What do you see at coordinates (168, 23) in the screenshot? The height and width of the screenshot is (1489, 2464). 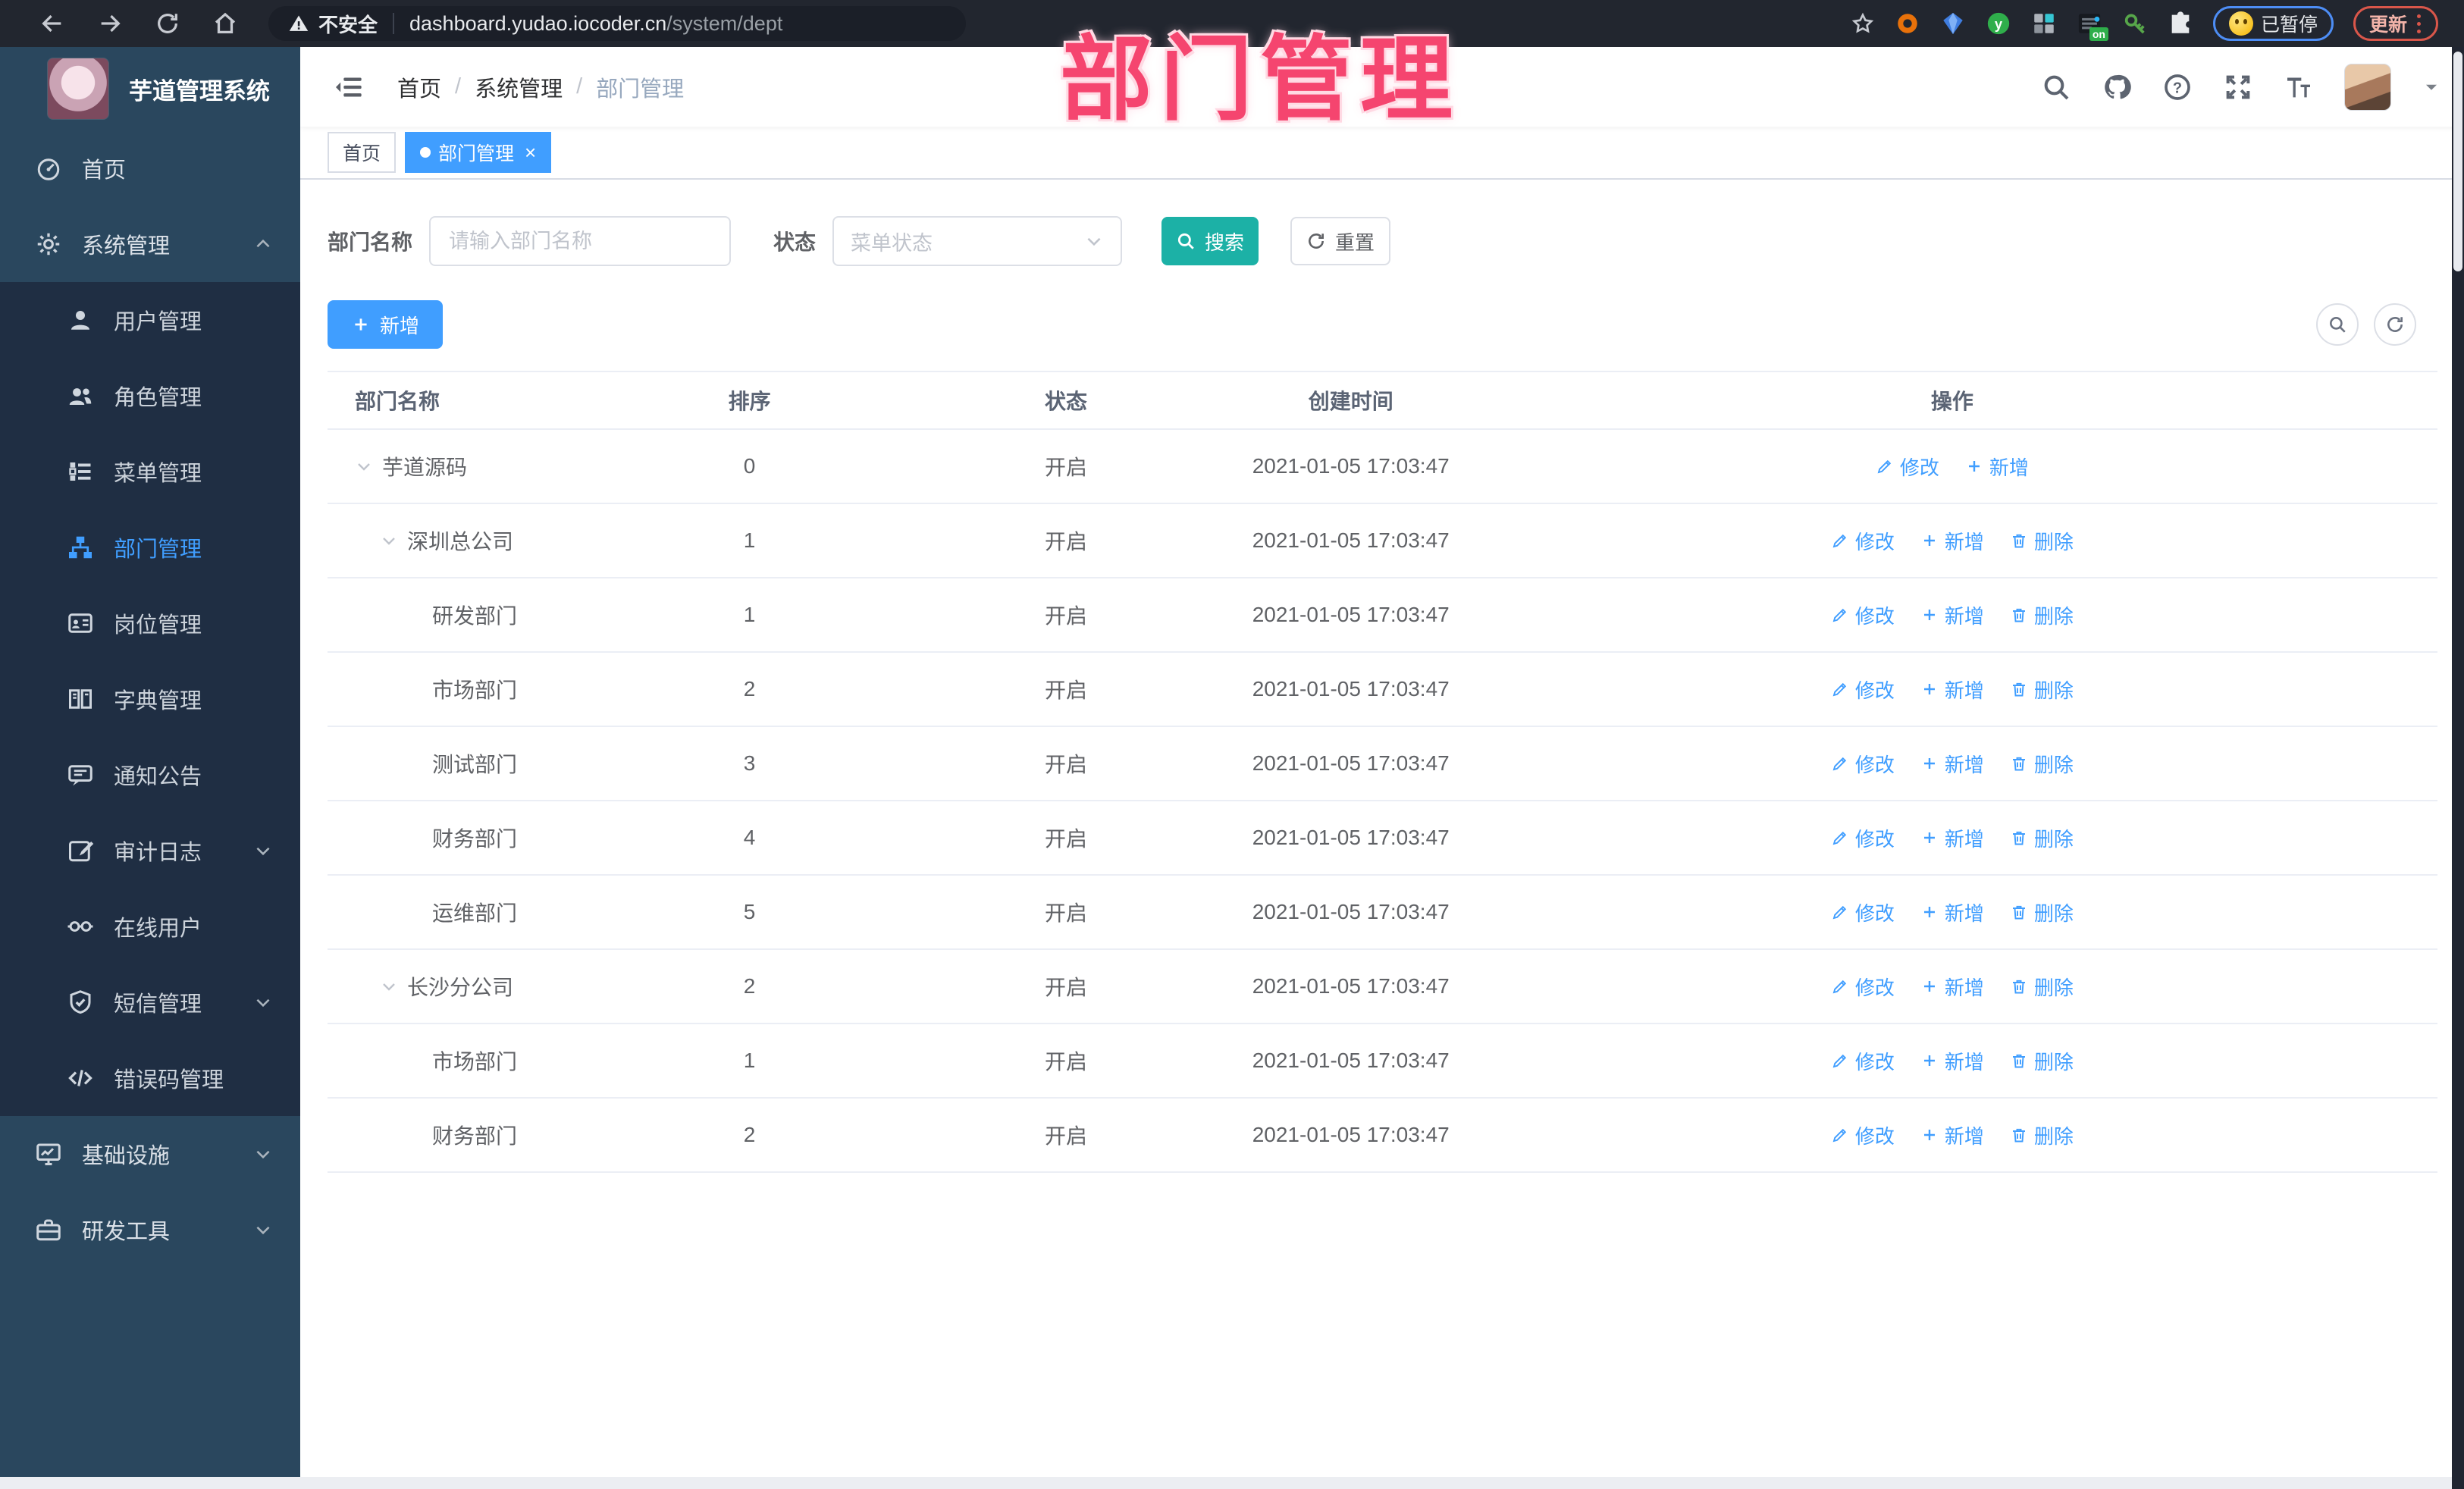 I see `reload-icon` at bounding box center [168, 23].